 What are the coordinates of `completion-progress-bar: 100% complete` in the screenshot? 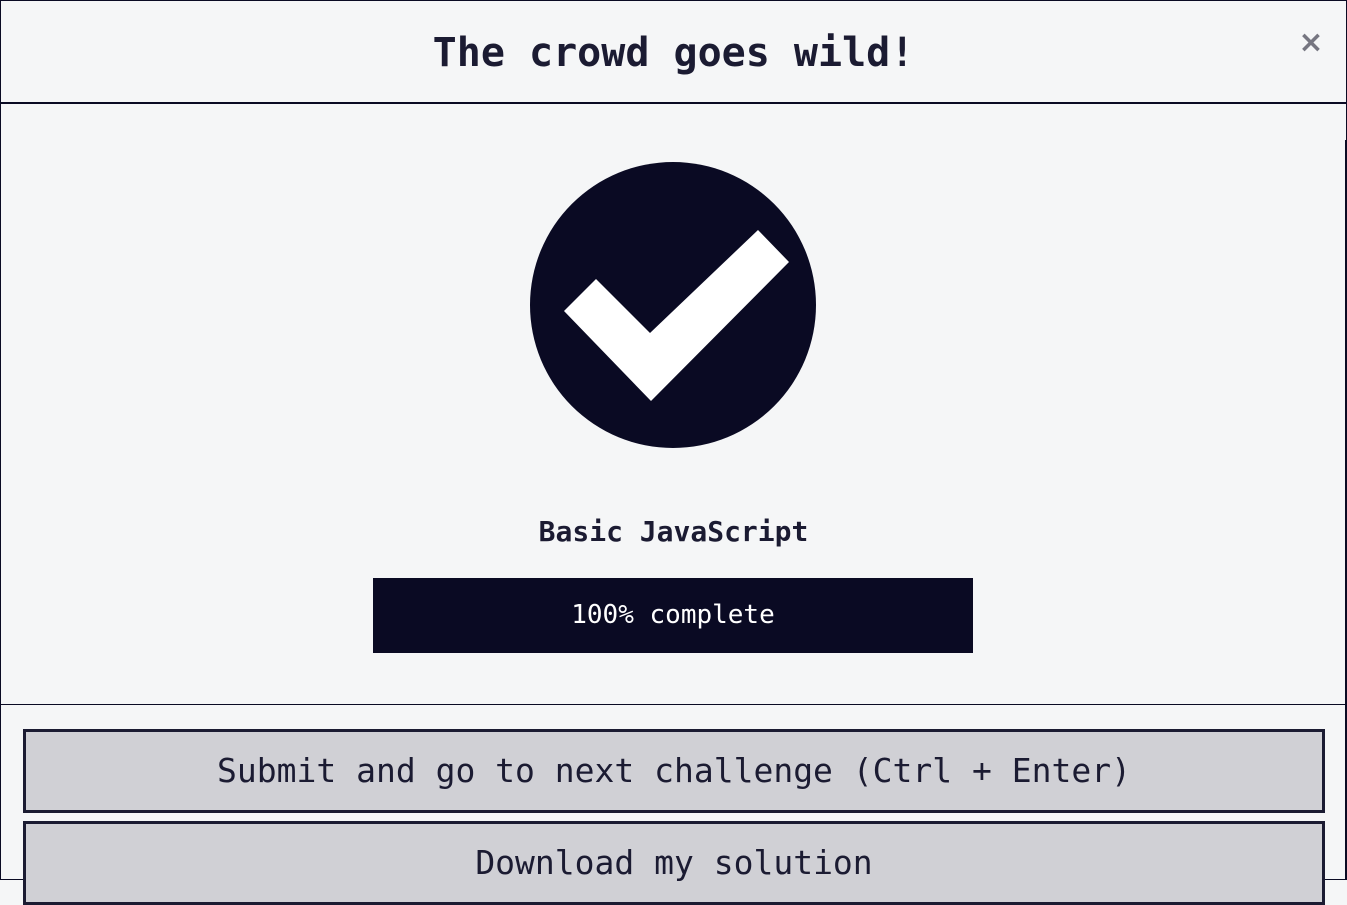 It's located at (673, 615).